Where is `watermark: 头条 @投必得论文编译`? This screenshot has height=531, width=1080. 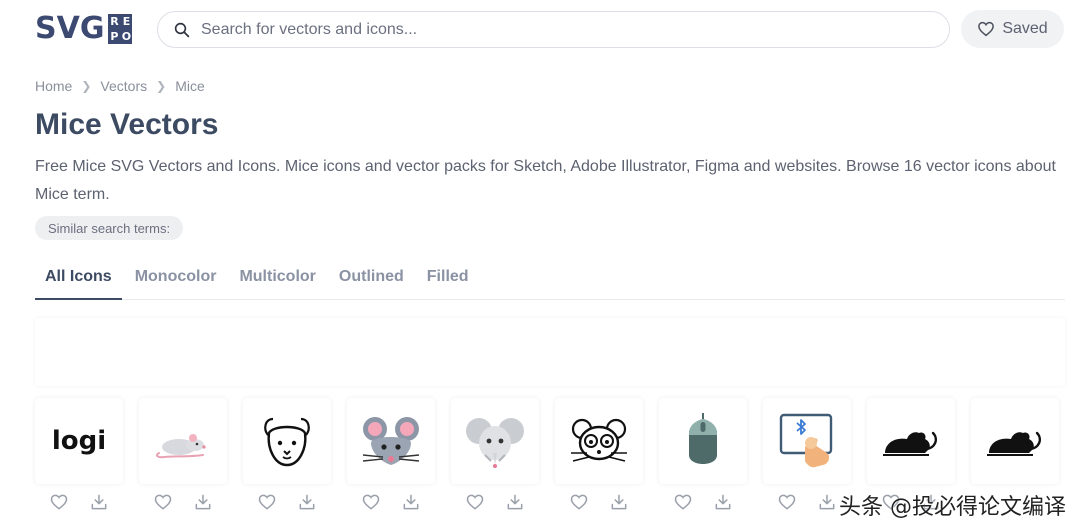 watermark: 头条 @投必得论文编译 is located at coordinates (952, 507).